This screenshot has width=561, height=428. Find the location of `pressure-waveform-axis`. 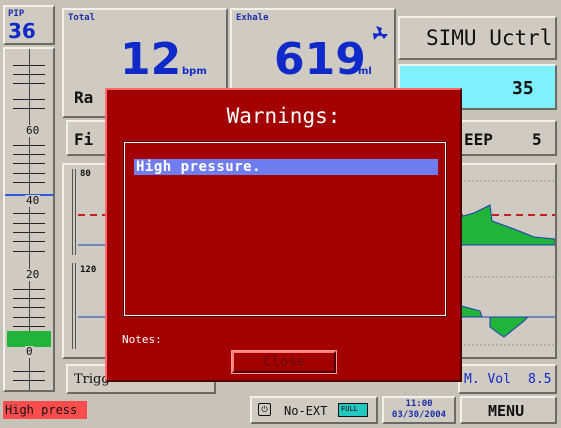

pressure-waveform-axis is located at coordinates (74, 212).